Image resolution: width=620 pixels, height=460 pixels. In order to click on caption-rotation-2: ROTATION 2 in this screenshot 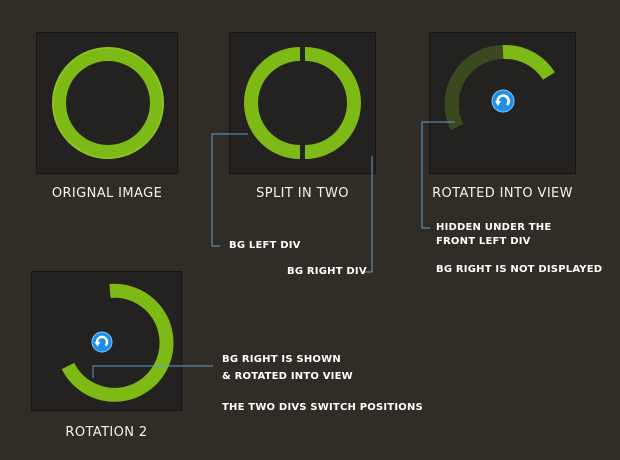, I will do `click(106, 432)`.